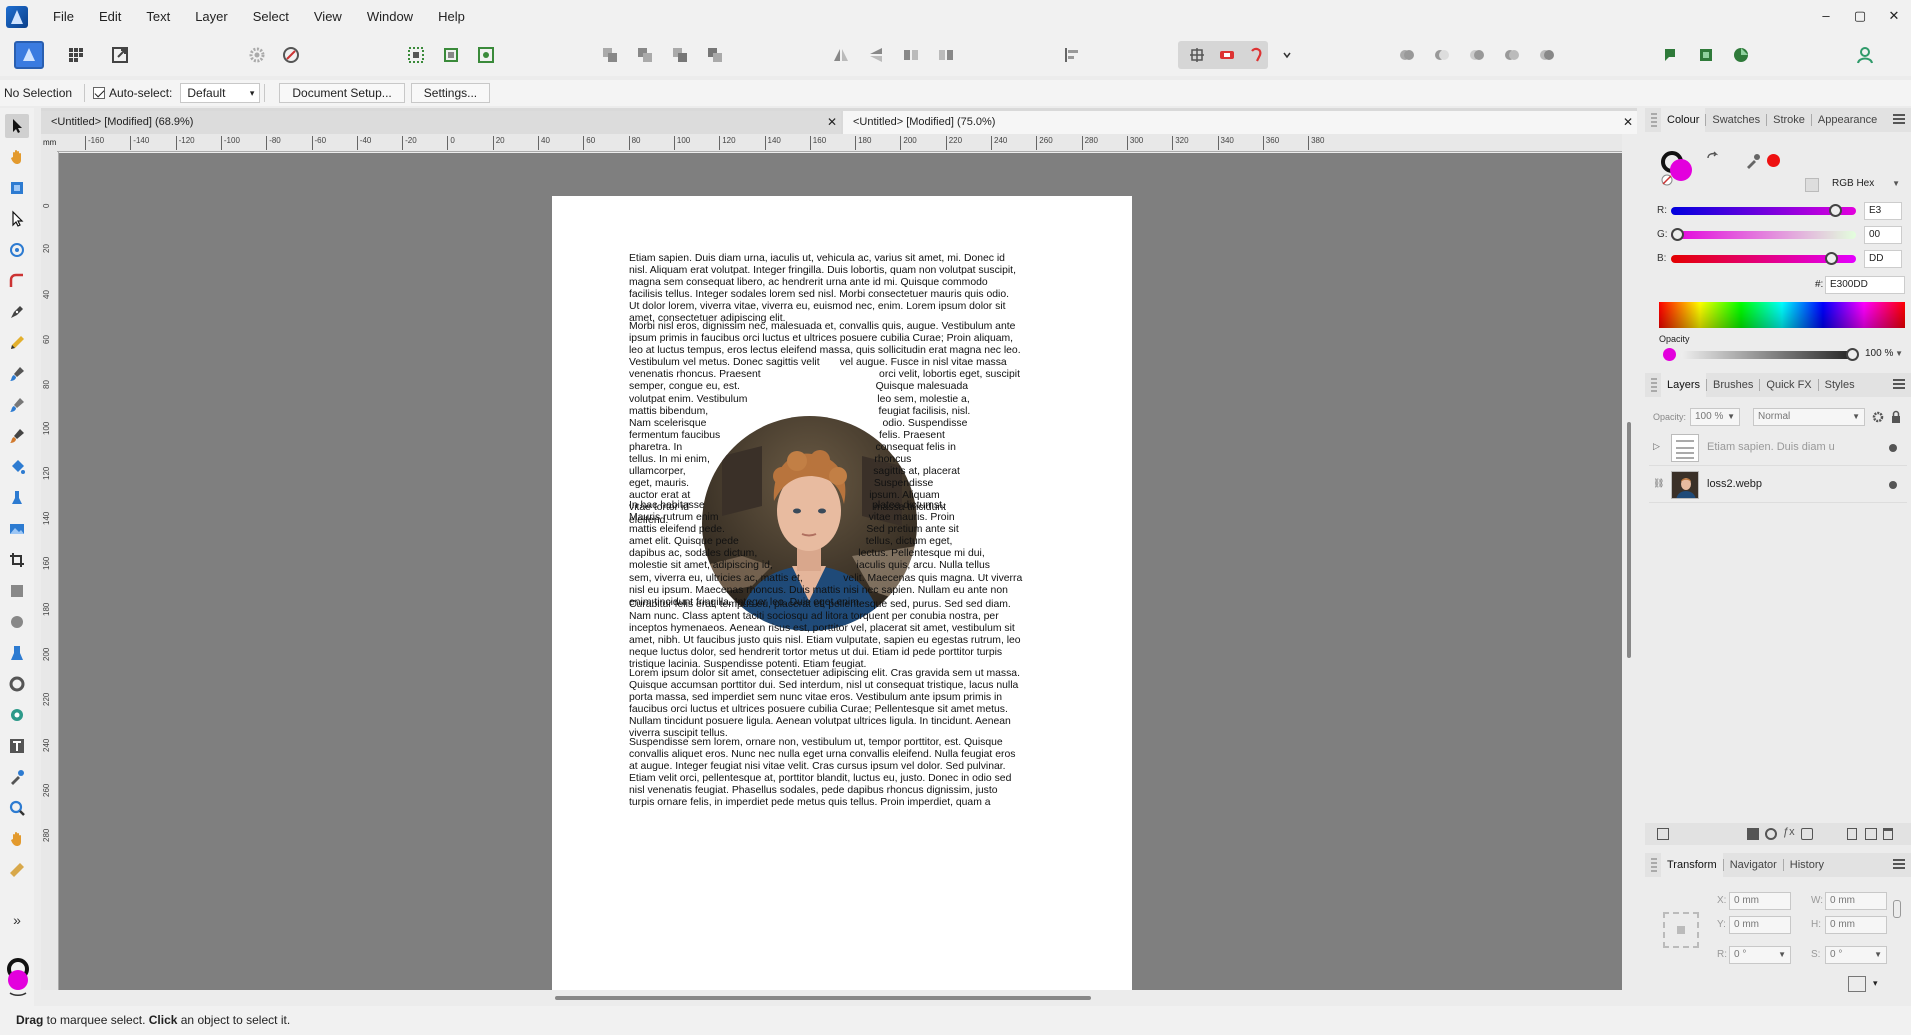 Image resolution: width=1911 pixels, height=1035 pixels. I want to click on colour-spectrum, so click(1782, 315).